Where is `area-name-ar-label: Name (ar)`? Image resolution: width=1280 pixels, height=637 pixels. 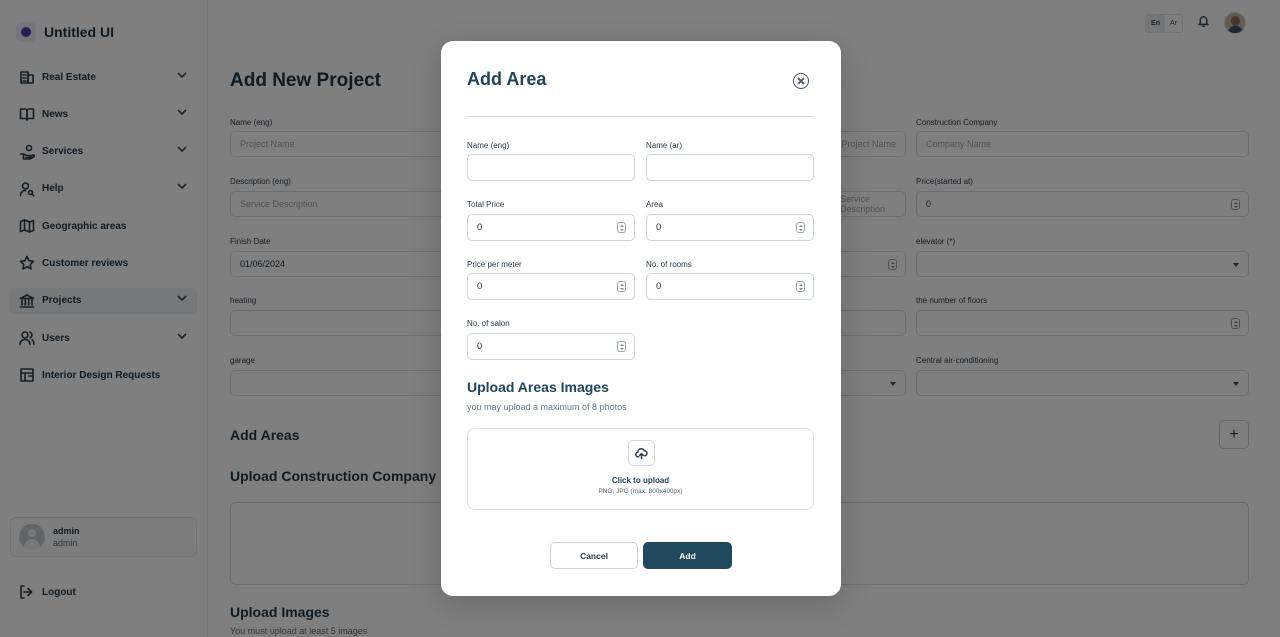
area-name-ar-label: Name (ar) is located at coordinates (664, 145).